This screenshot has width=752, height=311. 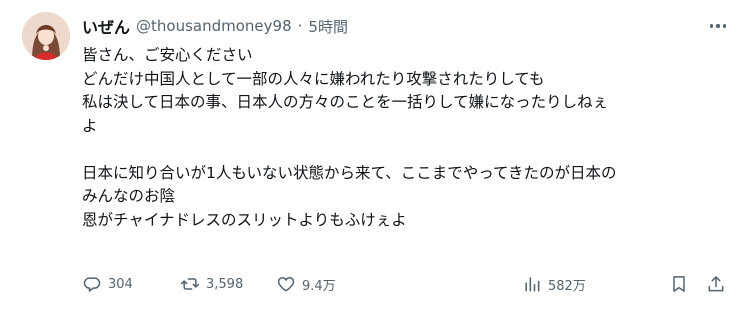 I want to click on repost-icon, so click(x=190, y=284).